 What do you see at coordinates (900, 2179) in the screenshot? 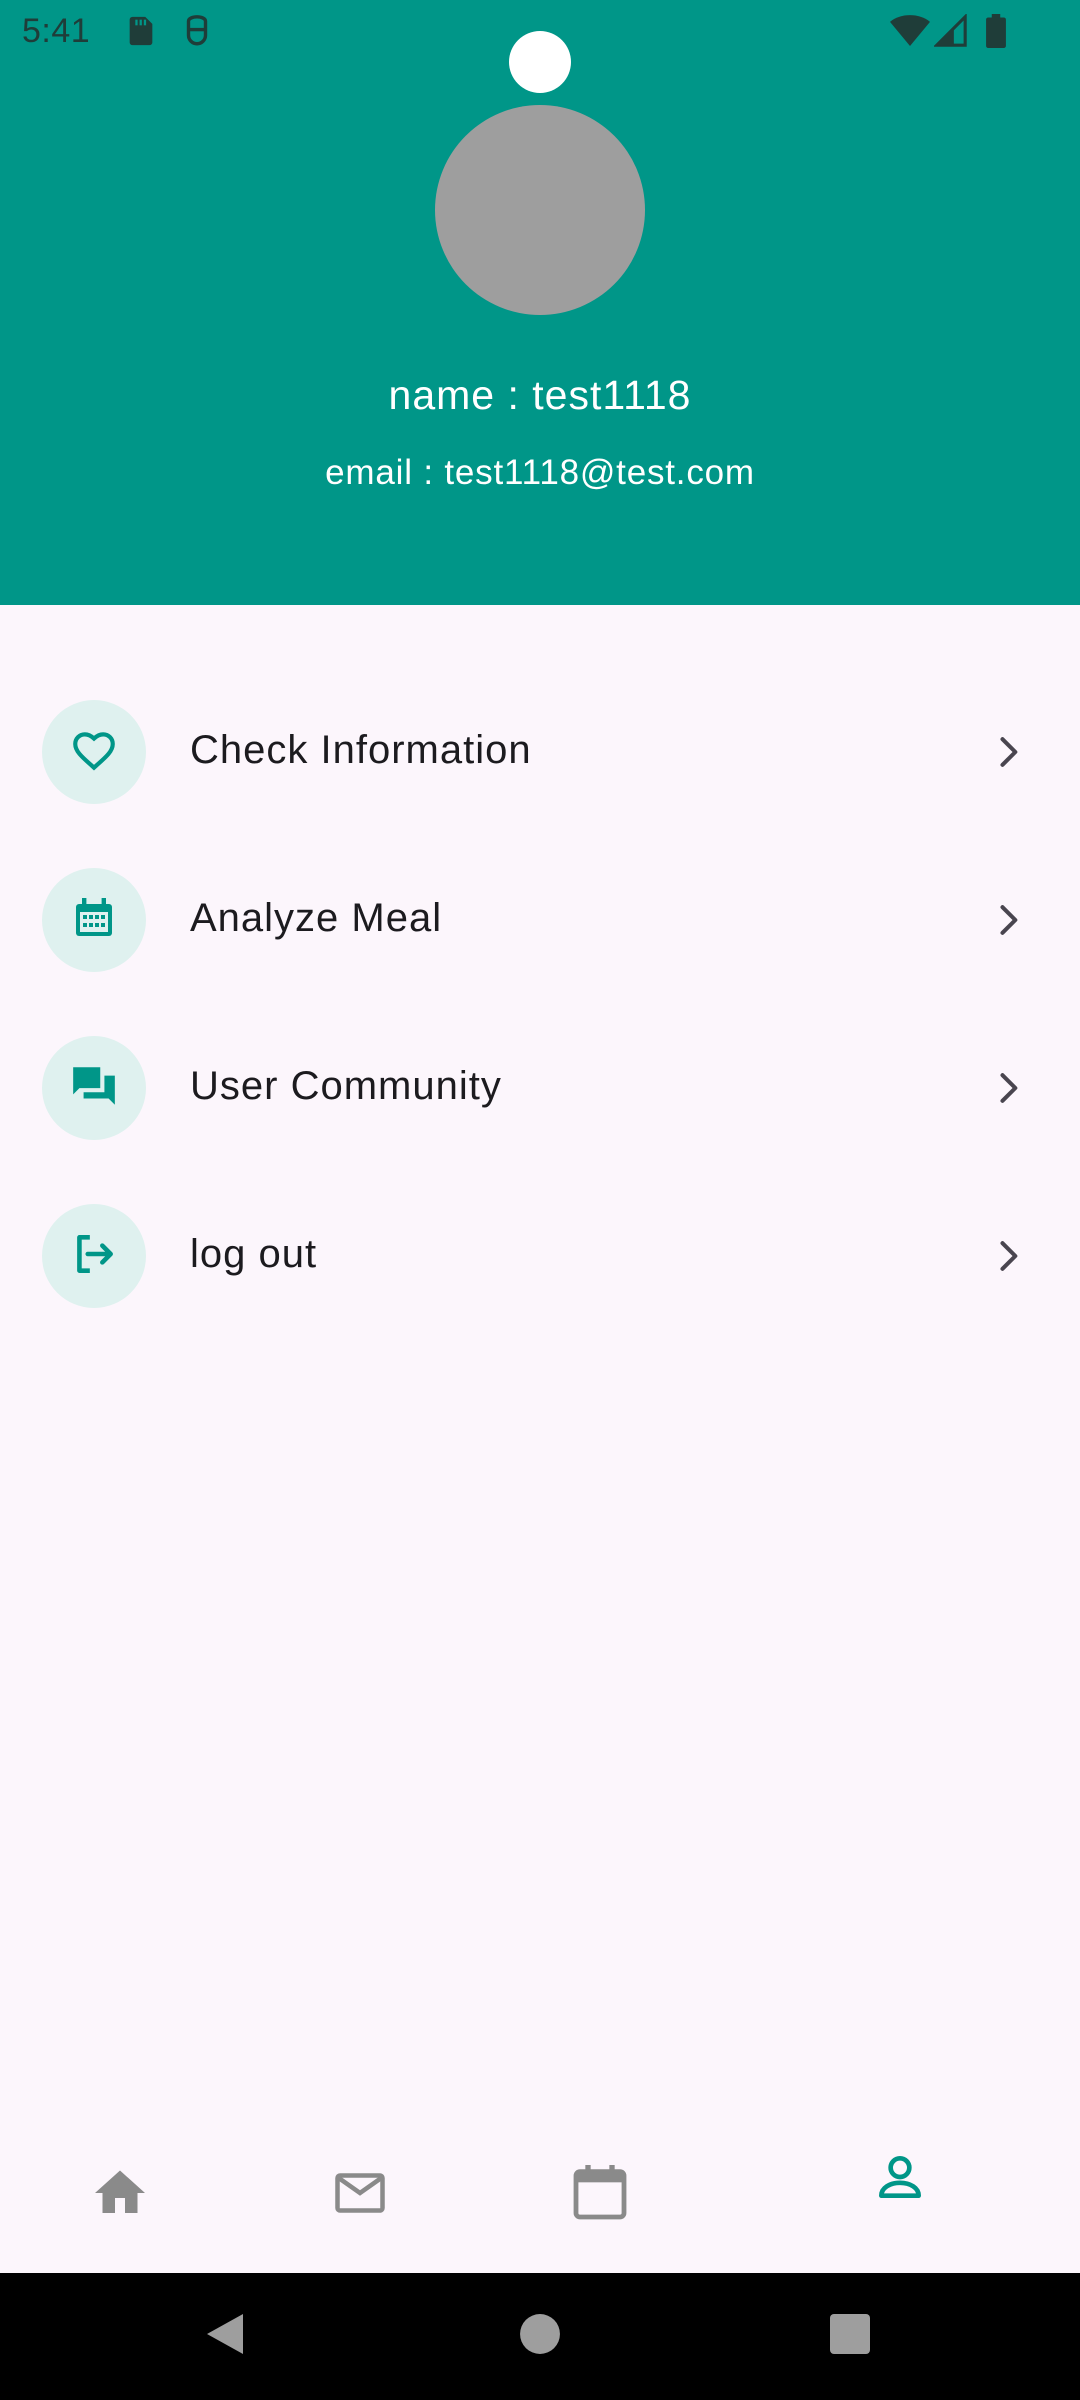
I see `person-icon` at bounding box center [900, 2179].